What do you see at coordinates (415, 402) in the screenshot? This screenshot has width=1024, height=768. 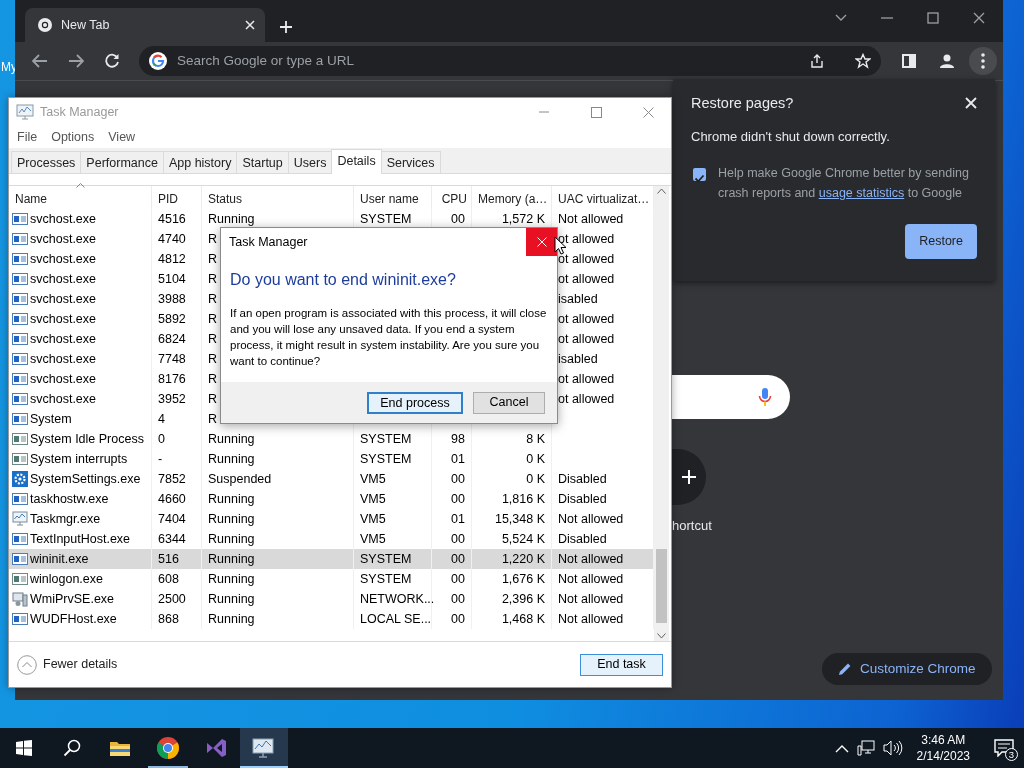 I see `end-process-button: End process` at bounding box center [415, 402].